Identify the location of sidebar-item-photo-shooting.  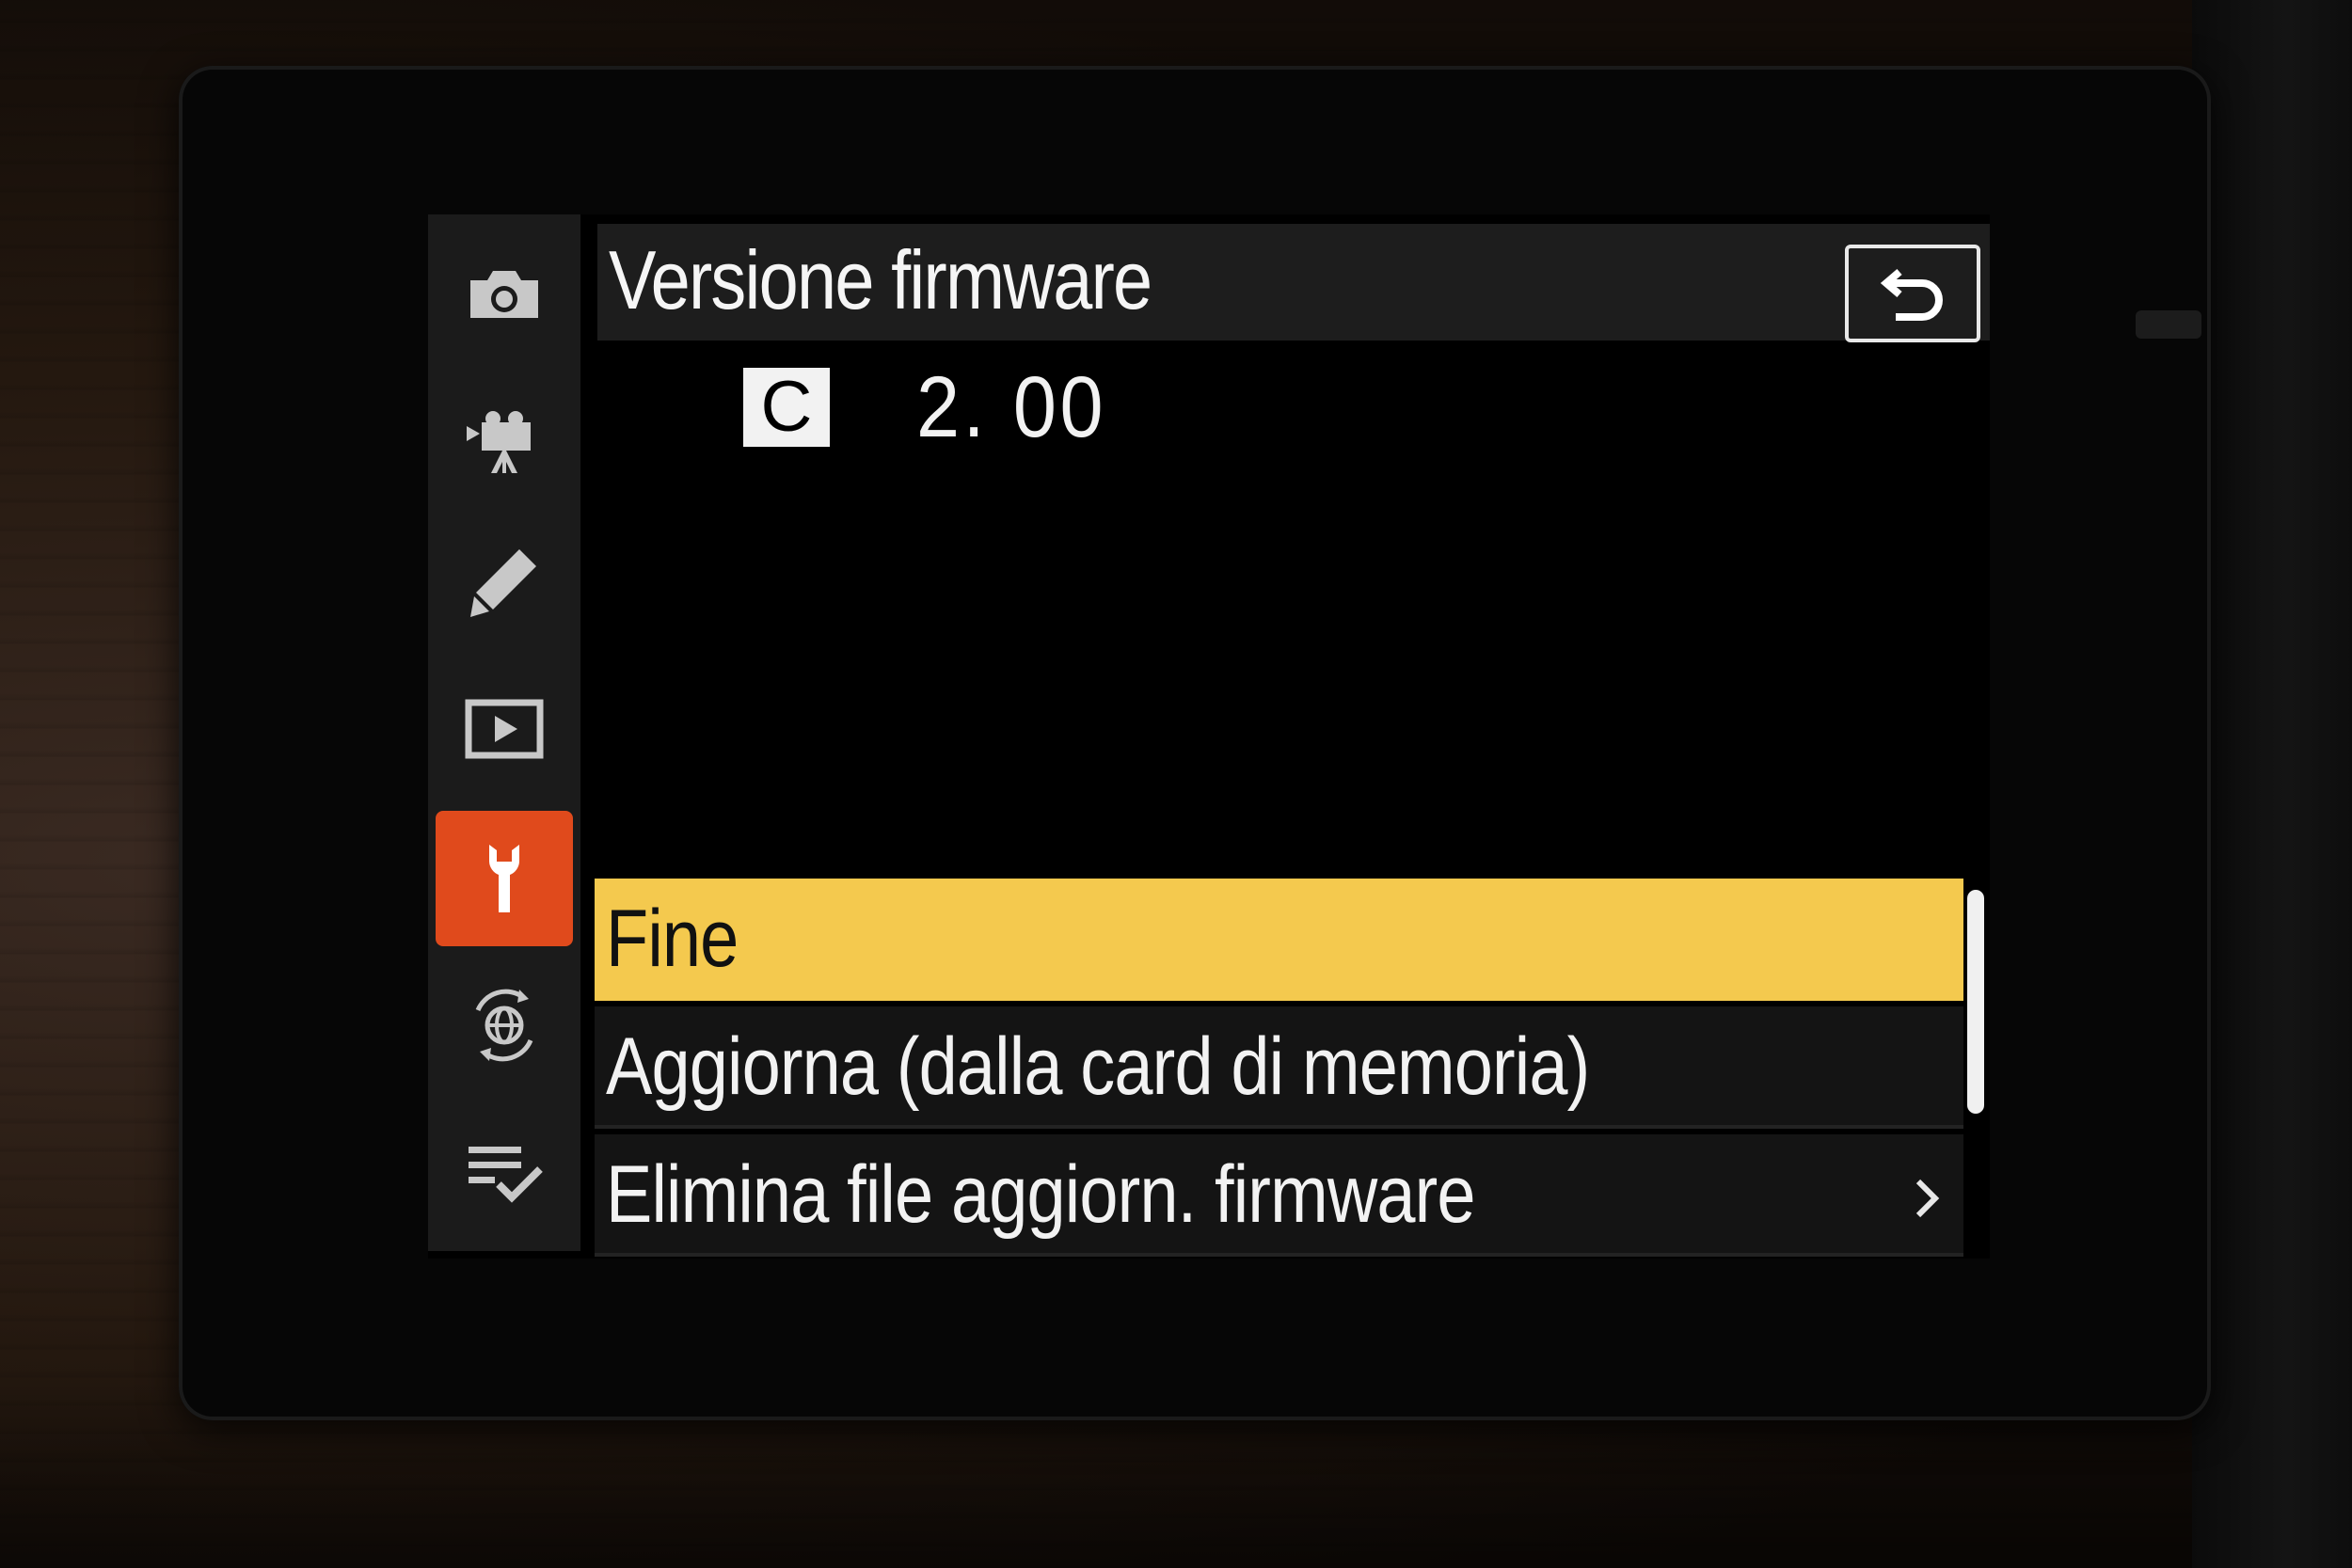
(504, 291).